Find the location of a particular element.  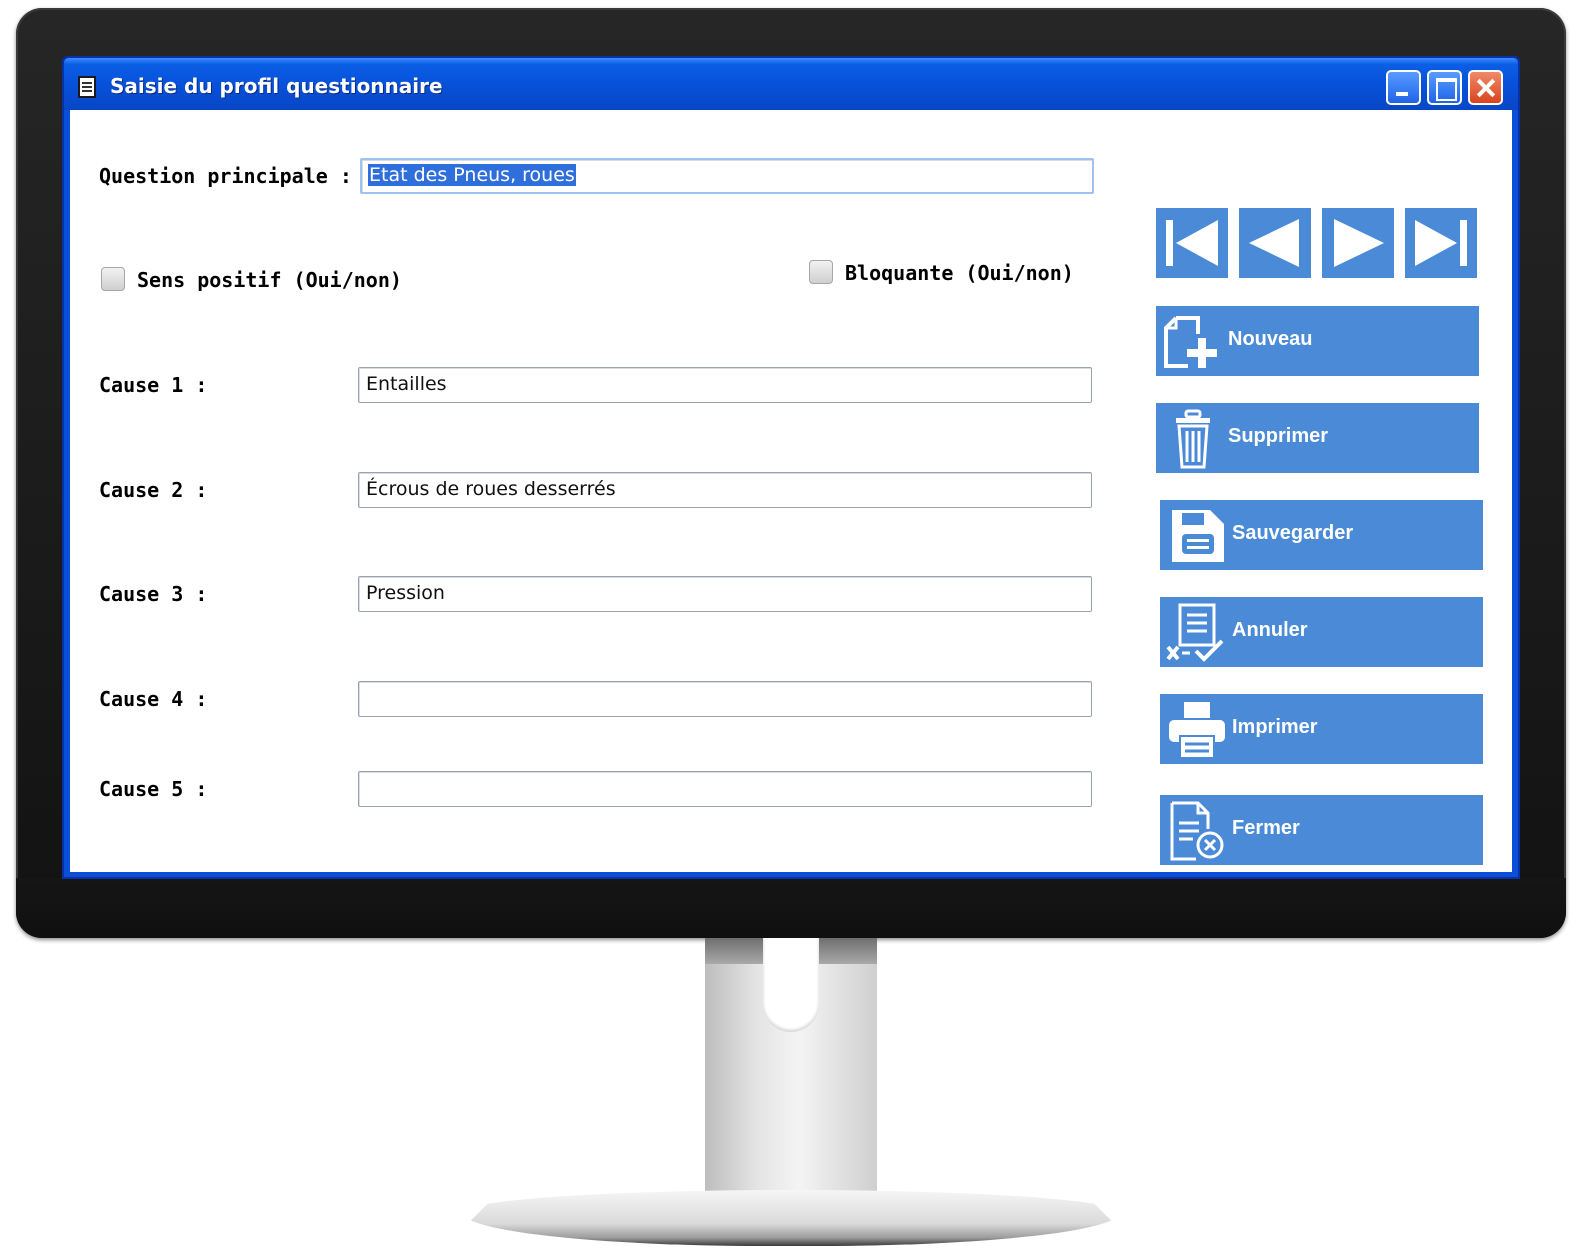

sauvegarder-button: Sauvegarder is located at coordinates (1321, 535).